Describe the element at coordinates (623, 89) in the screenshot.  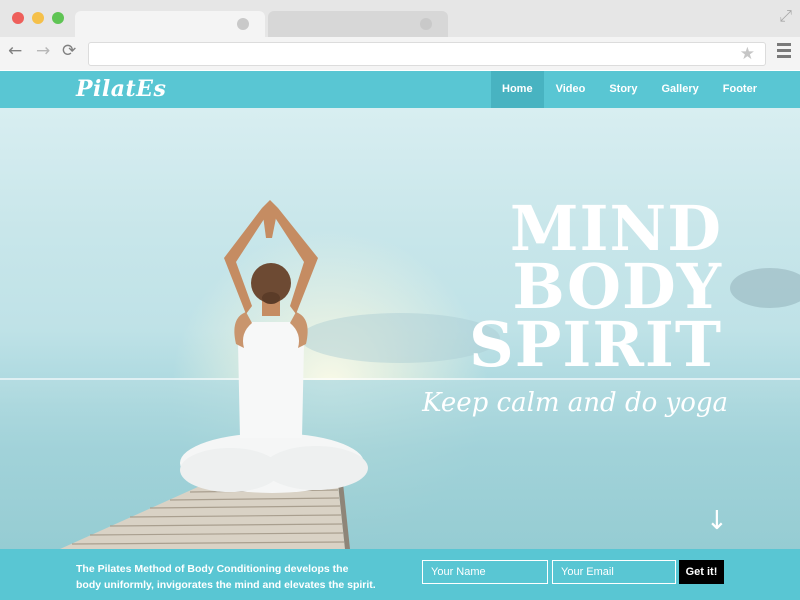
I see `nav-story: Story` at that location.